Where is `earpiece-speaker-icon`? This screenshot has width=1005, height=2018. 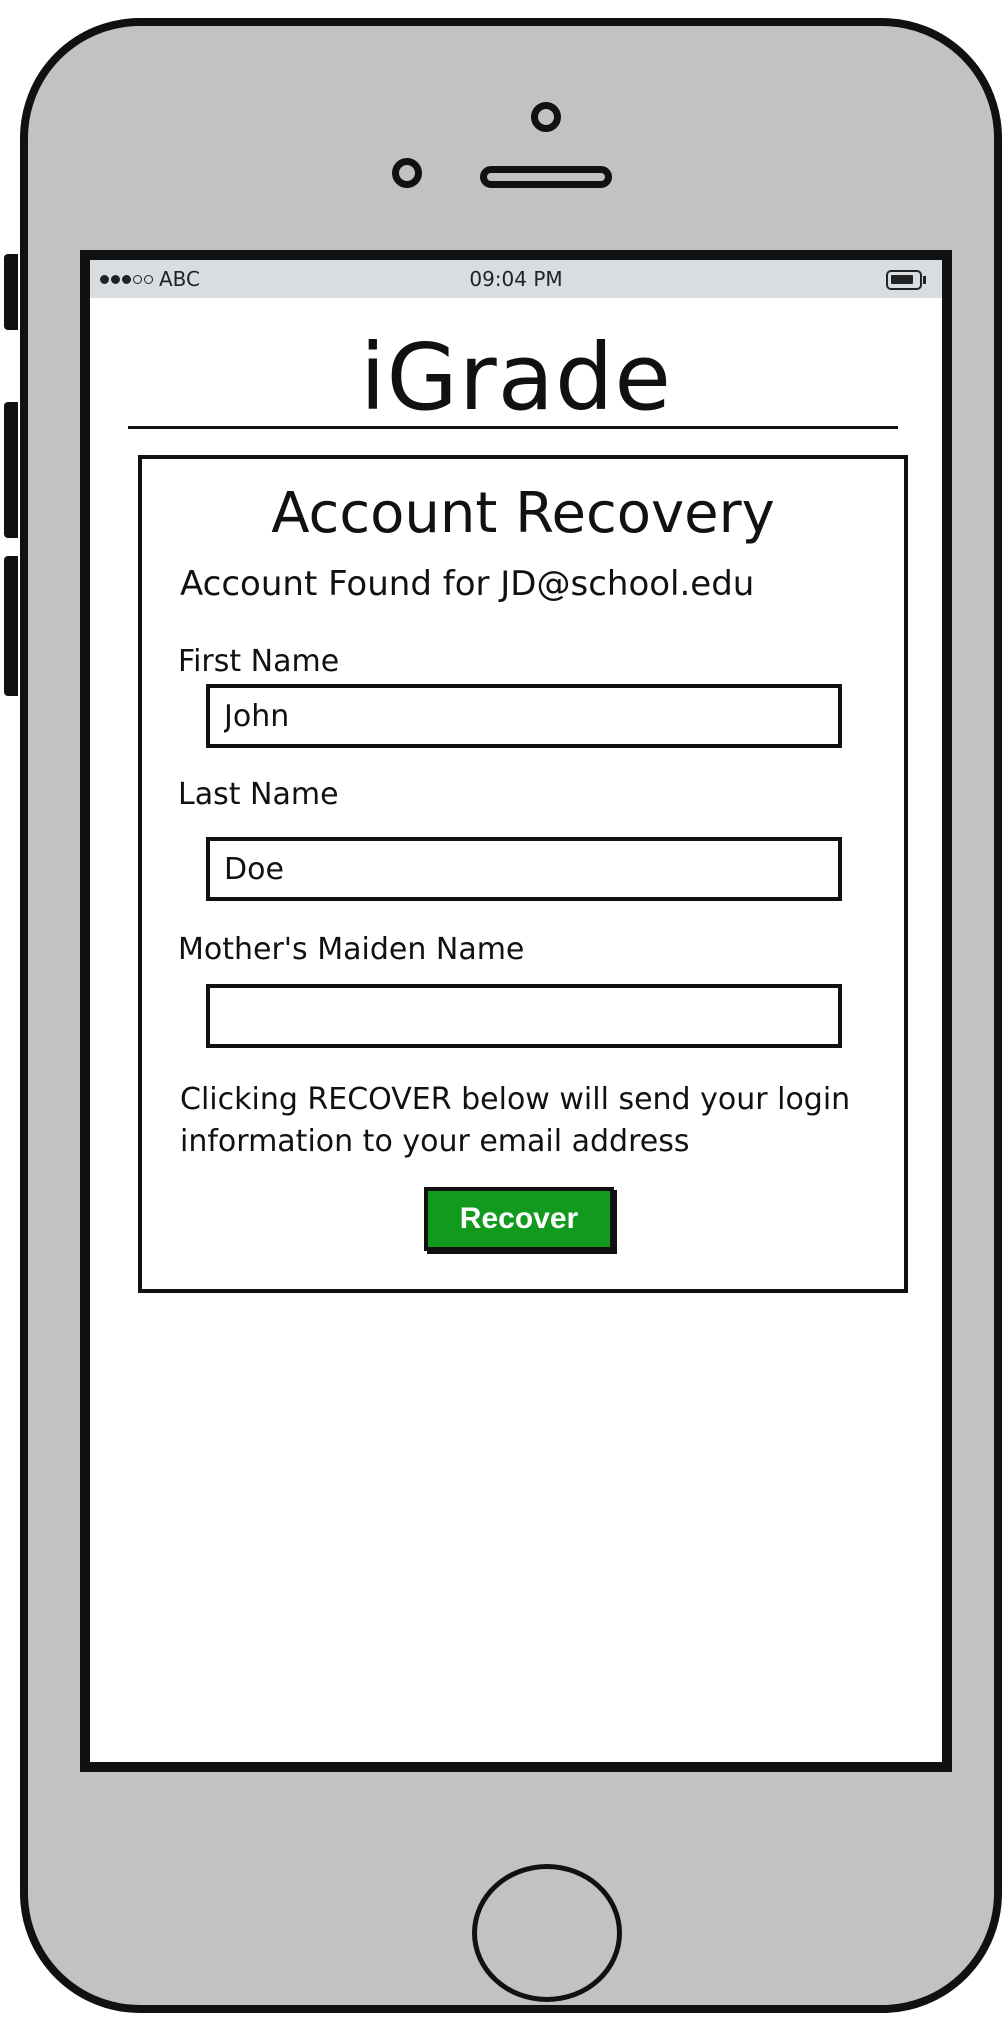 earpiece-speaker-icon is located at coordinates (546, 177).